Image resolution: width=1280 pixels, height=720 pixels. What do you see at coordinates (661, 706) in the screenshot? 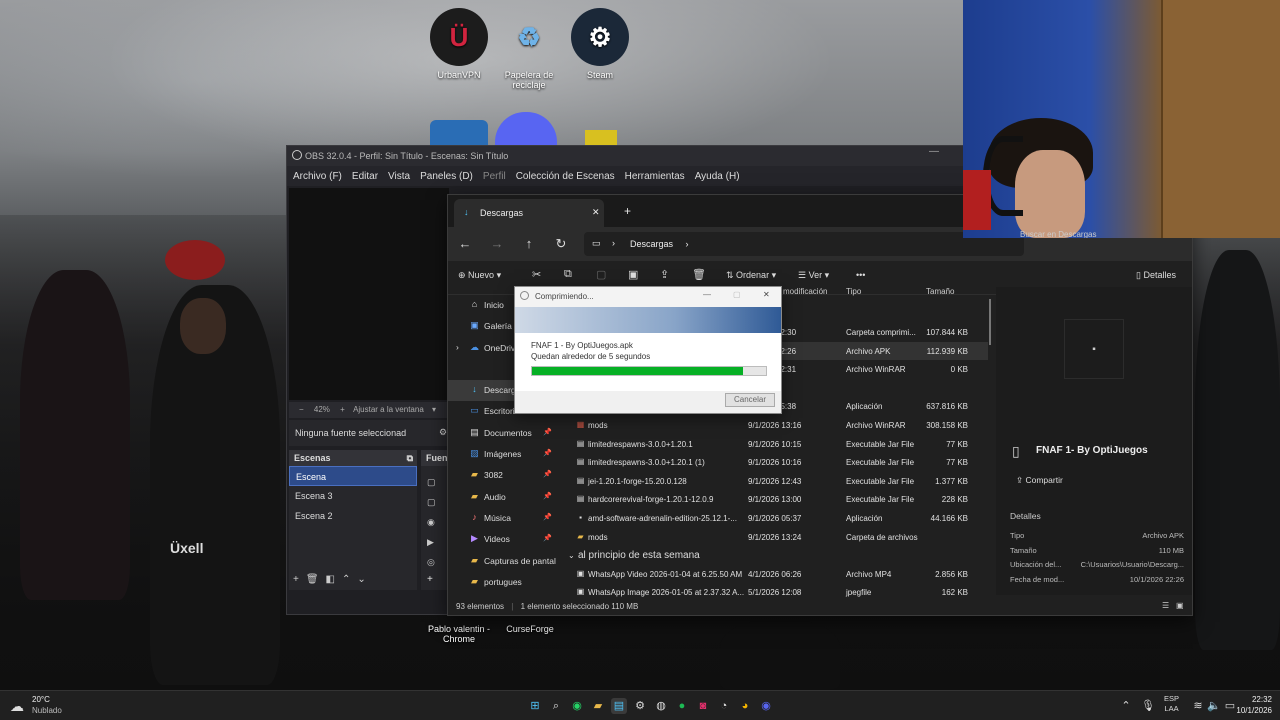
I see `obs-taskbar-icon: ◍` at bounding box center [661, 706].